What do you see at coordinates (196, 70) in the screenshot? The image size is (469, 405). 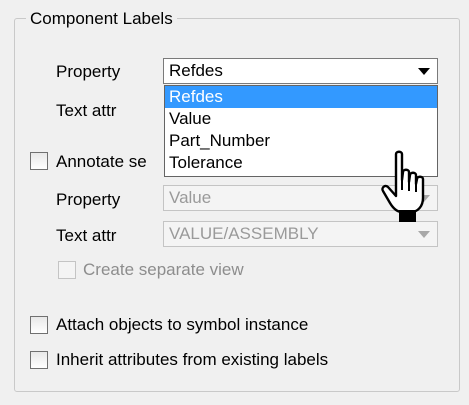 I see `property-combo-value: Refdes` at bounding box center [196, 70].